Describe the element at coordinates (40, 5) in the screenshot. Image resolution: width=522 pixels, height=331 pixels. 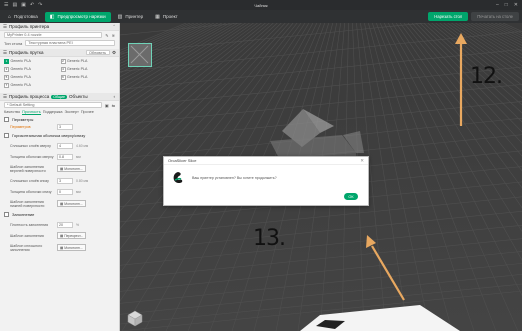
I see `redo-icon: ↷` at that location.